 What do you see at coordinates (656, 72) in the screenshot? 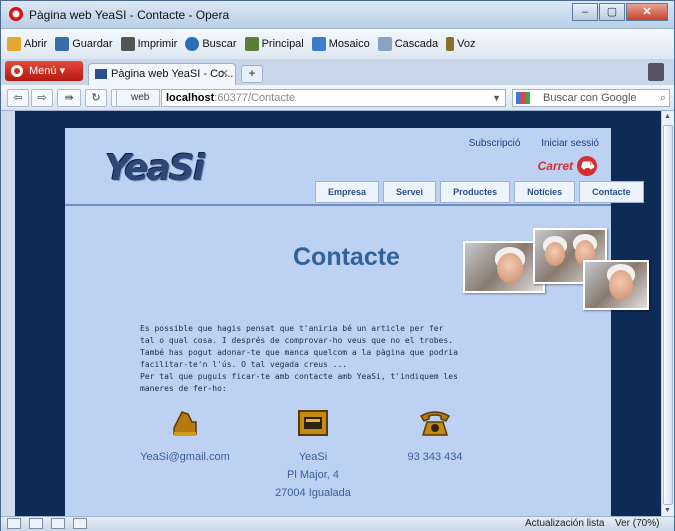
I see `trash-icon` at bounding box center [656, 72].